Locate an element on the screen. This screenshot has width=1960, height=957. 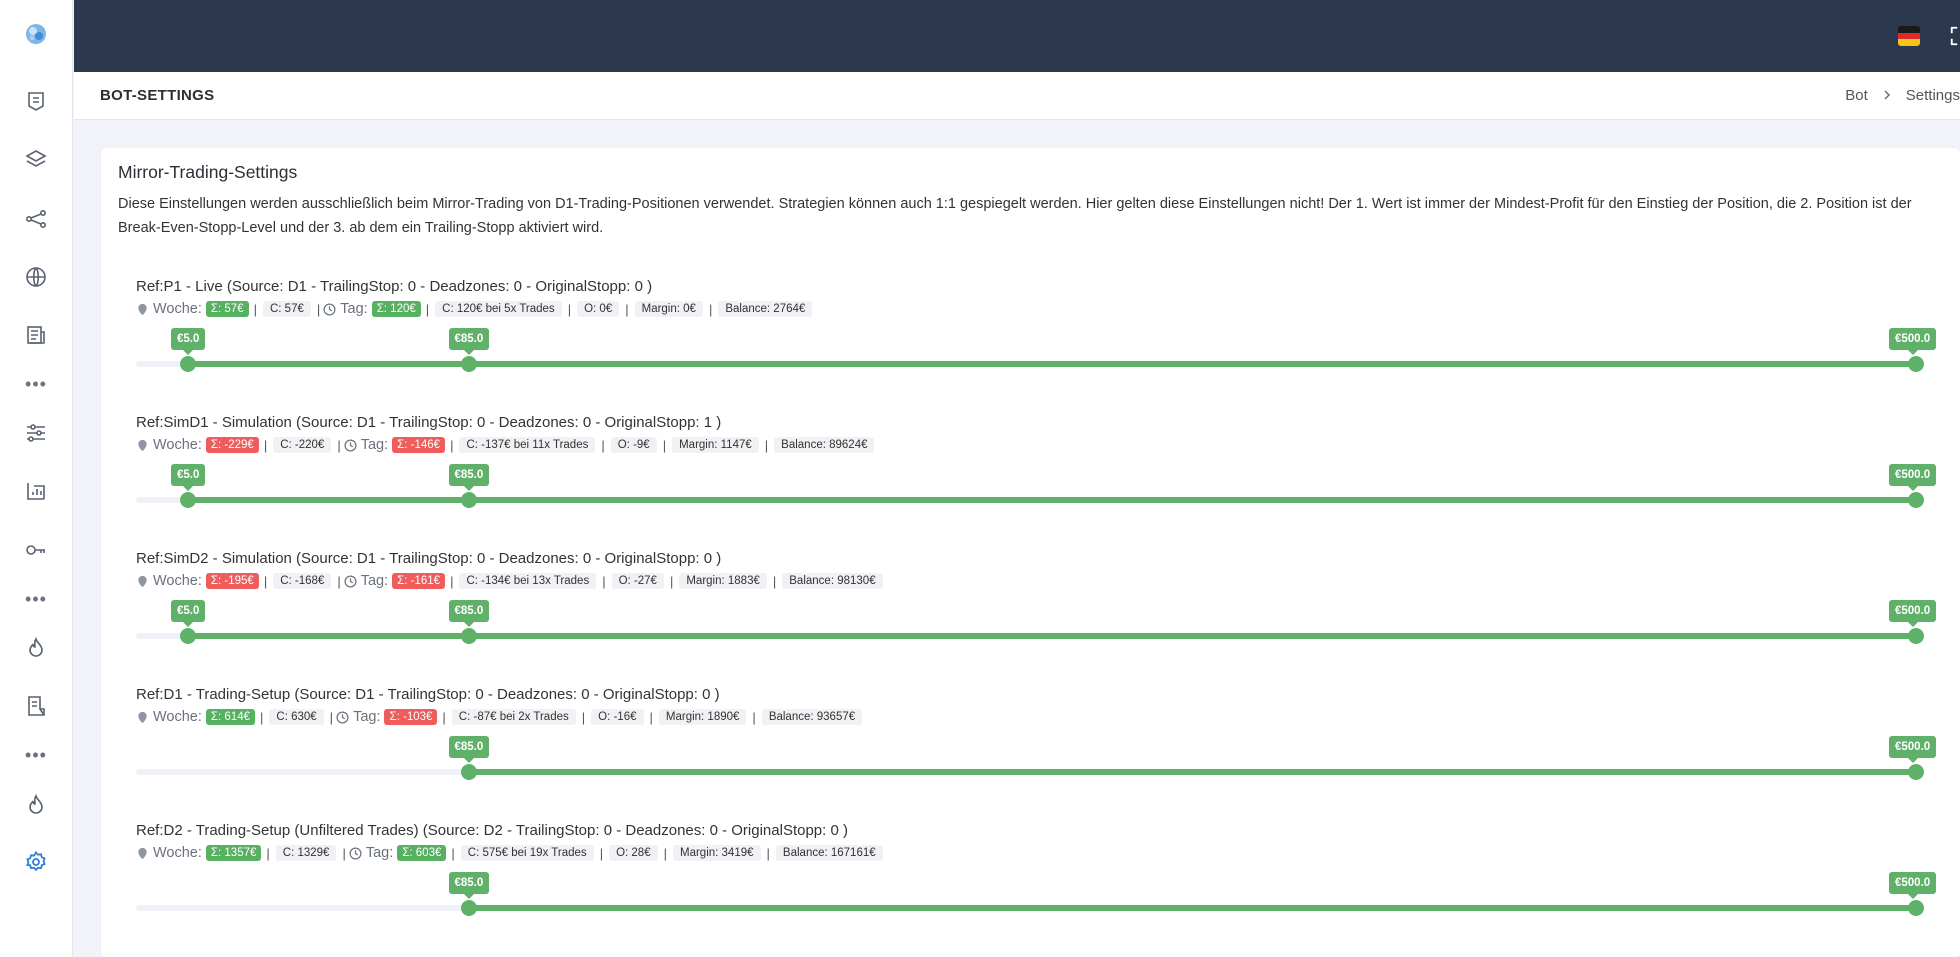
week-sum-badge: Σ: 614€ is located at coordinates (230, 717).